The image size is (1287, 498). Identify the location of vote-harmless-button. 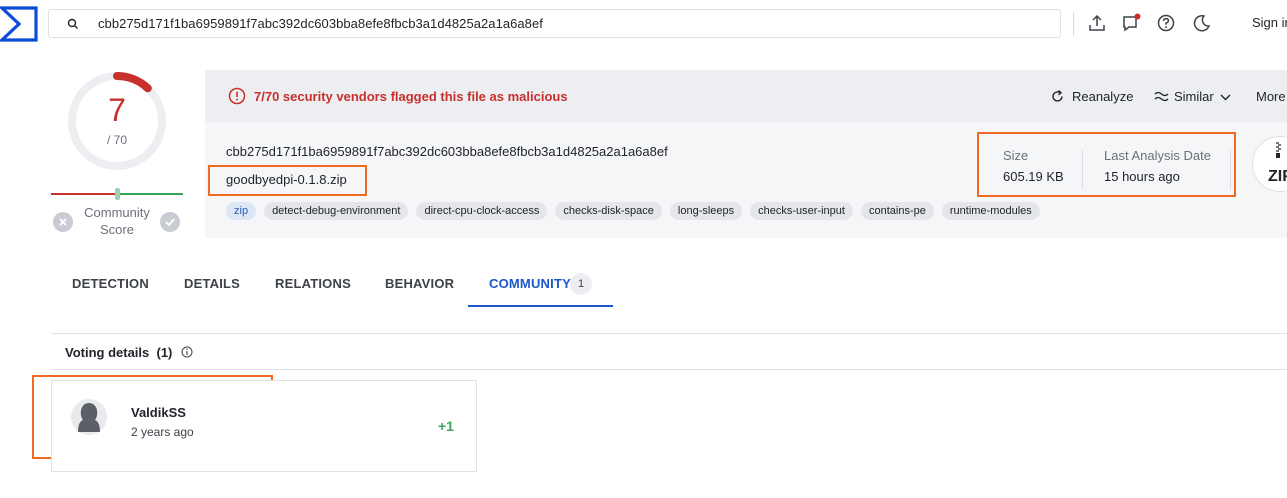
(170, 222).